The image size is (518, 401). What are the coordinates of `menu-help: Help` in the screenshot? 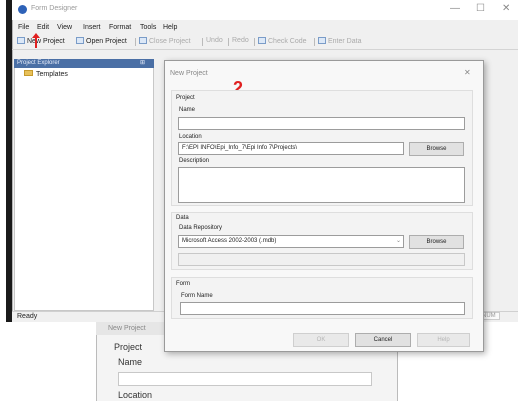 It's located at (170, 27).